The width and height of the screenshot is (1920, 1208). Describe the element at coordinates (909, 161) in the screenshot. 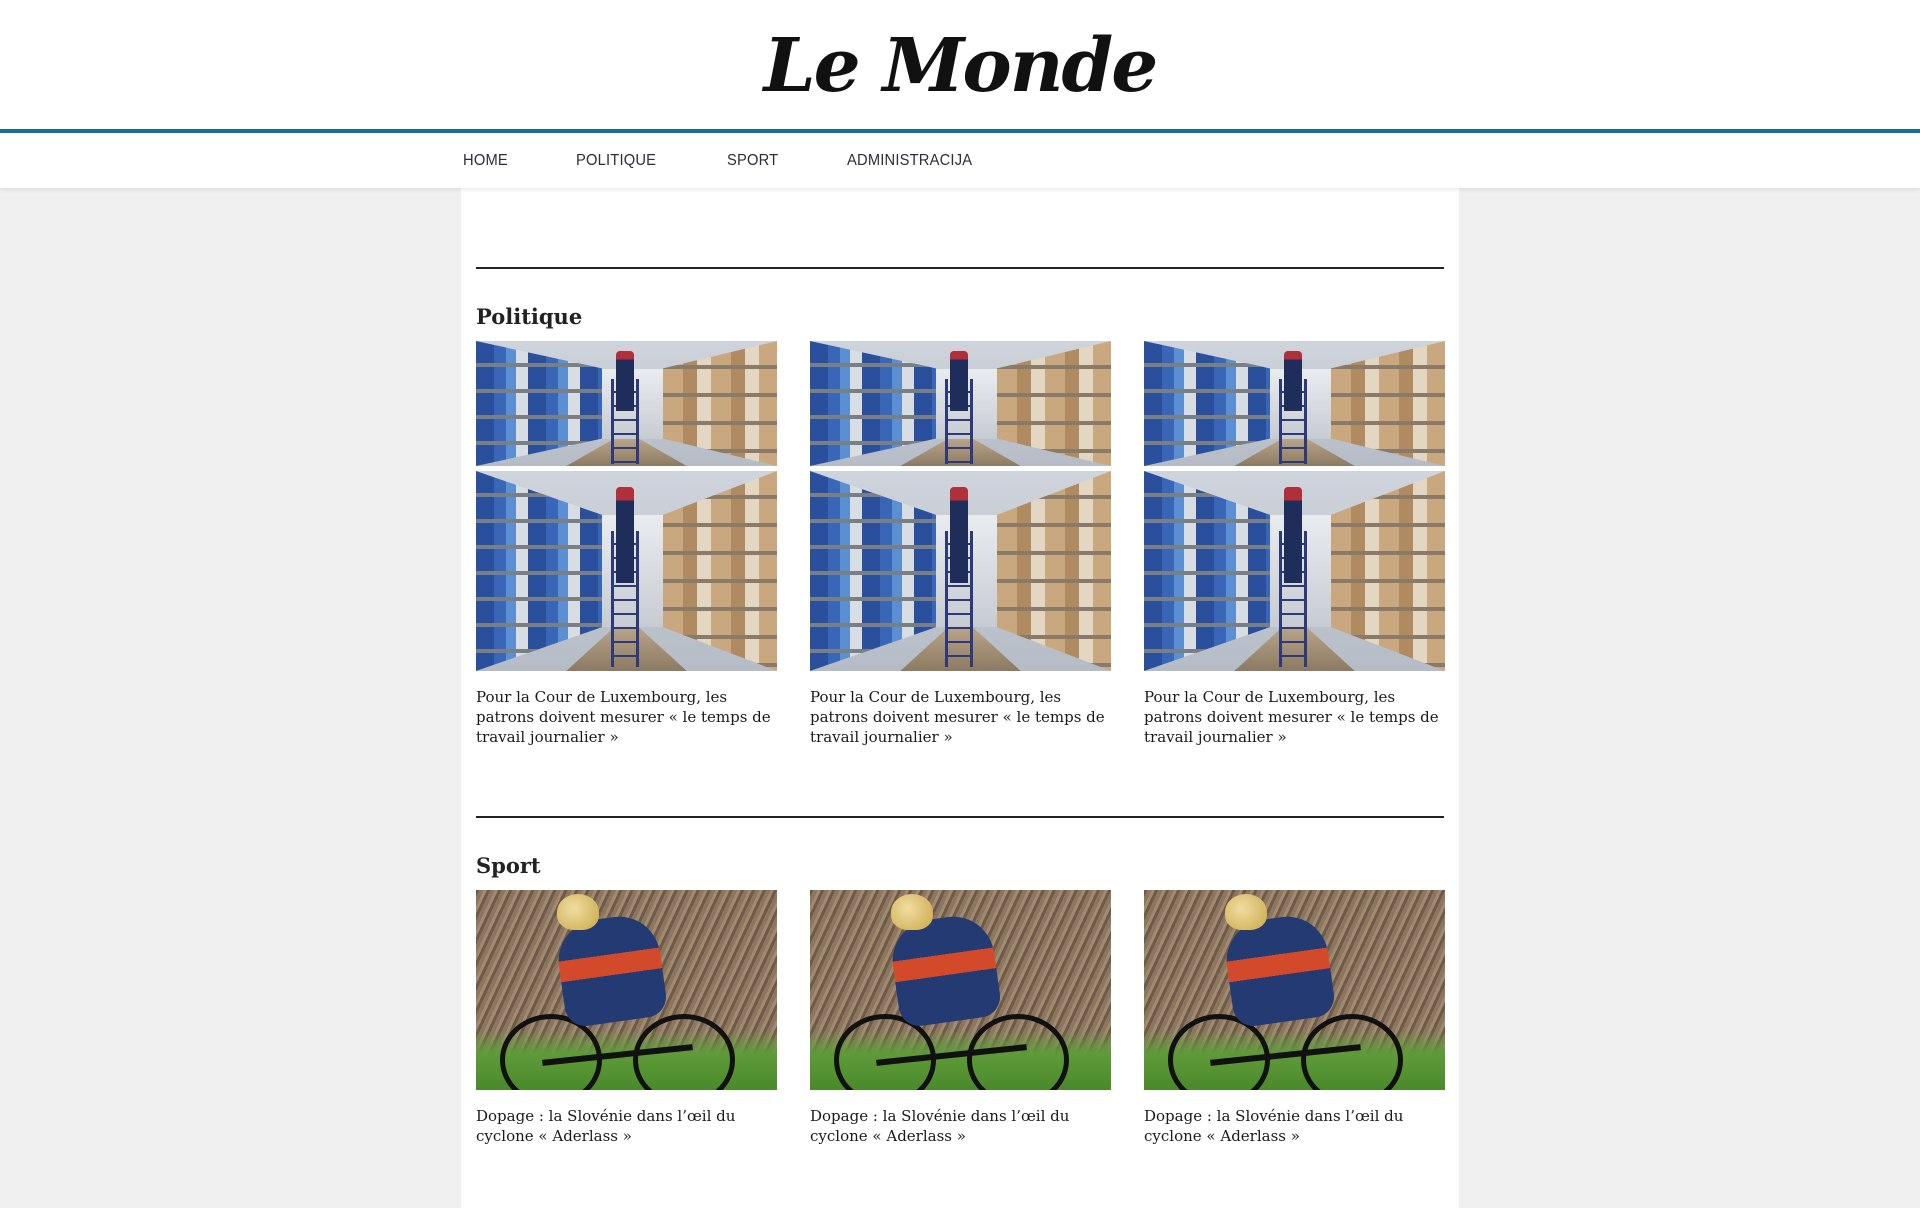

I see `nav-item-administracija: ADMINISTRACIJA` at that location.